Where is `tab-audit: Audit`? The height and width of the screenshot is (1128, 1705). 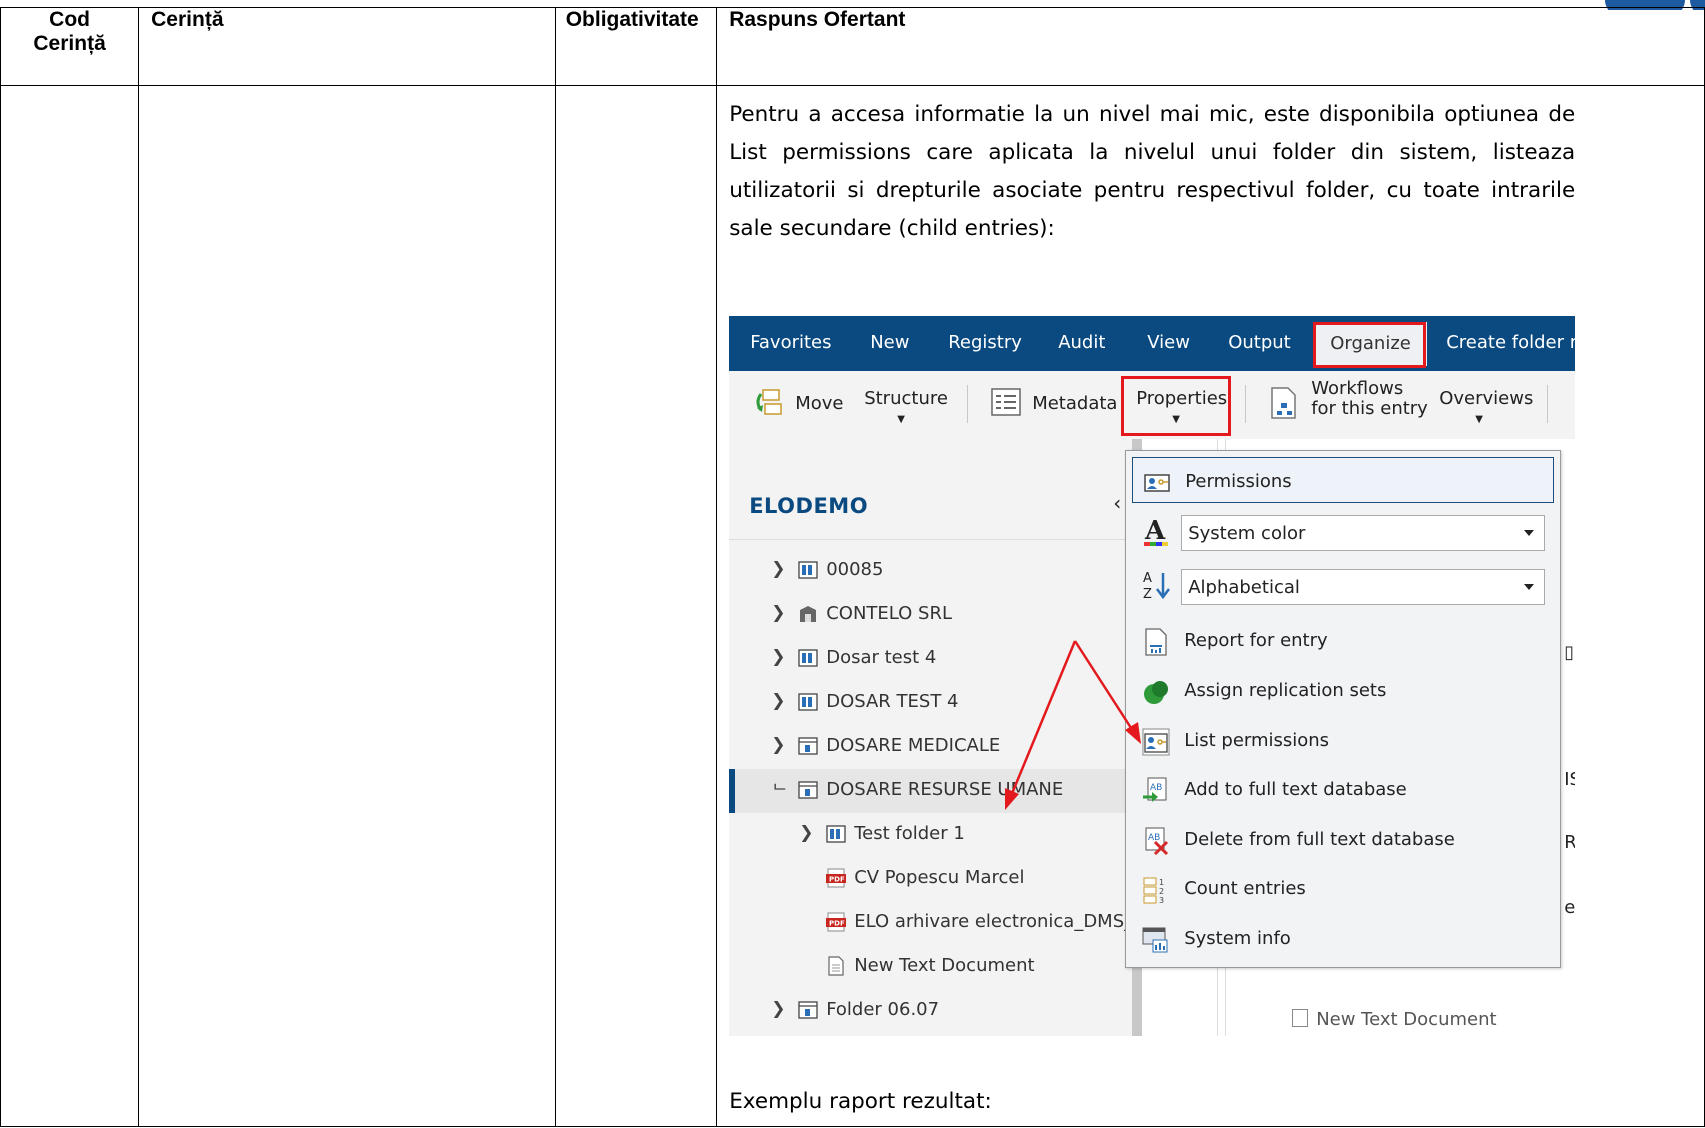 tab-audit: Audit is located at coordinates (1081, 342).